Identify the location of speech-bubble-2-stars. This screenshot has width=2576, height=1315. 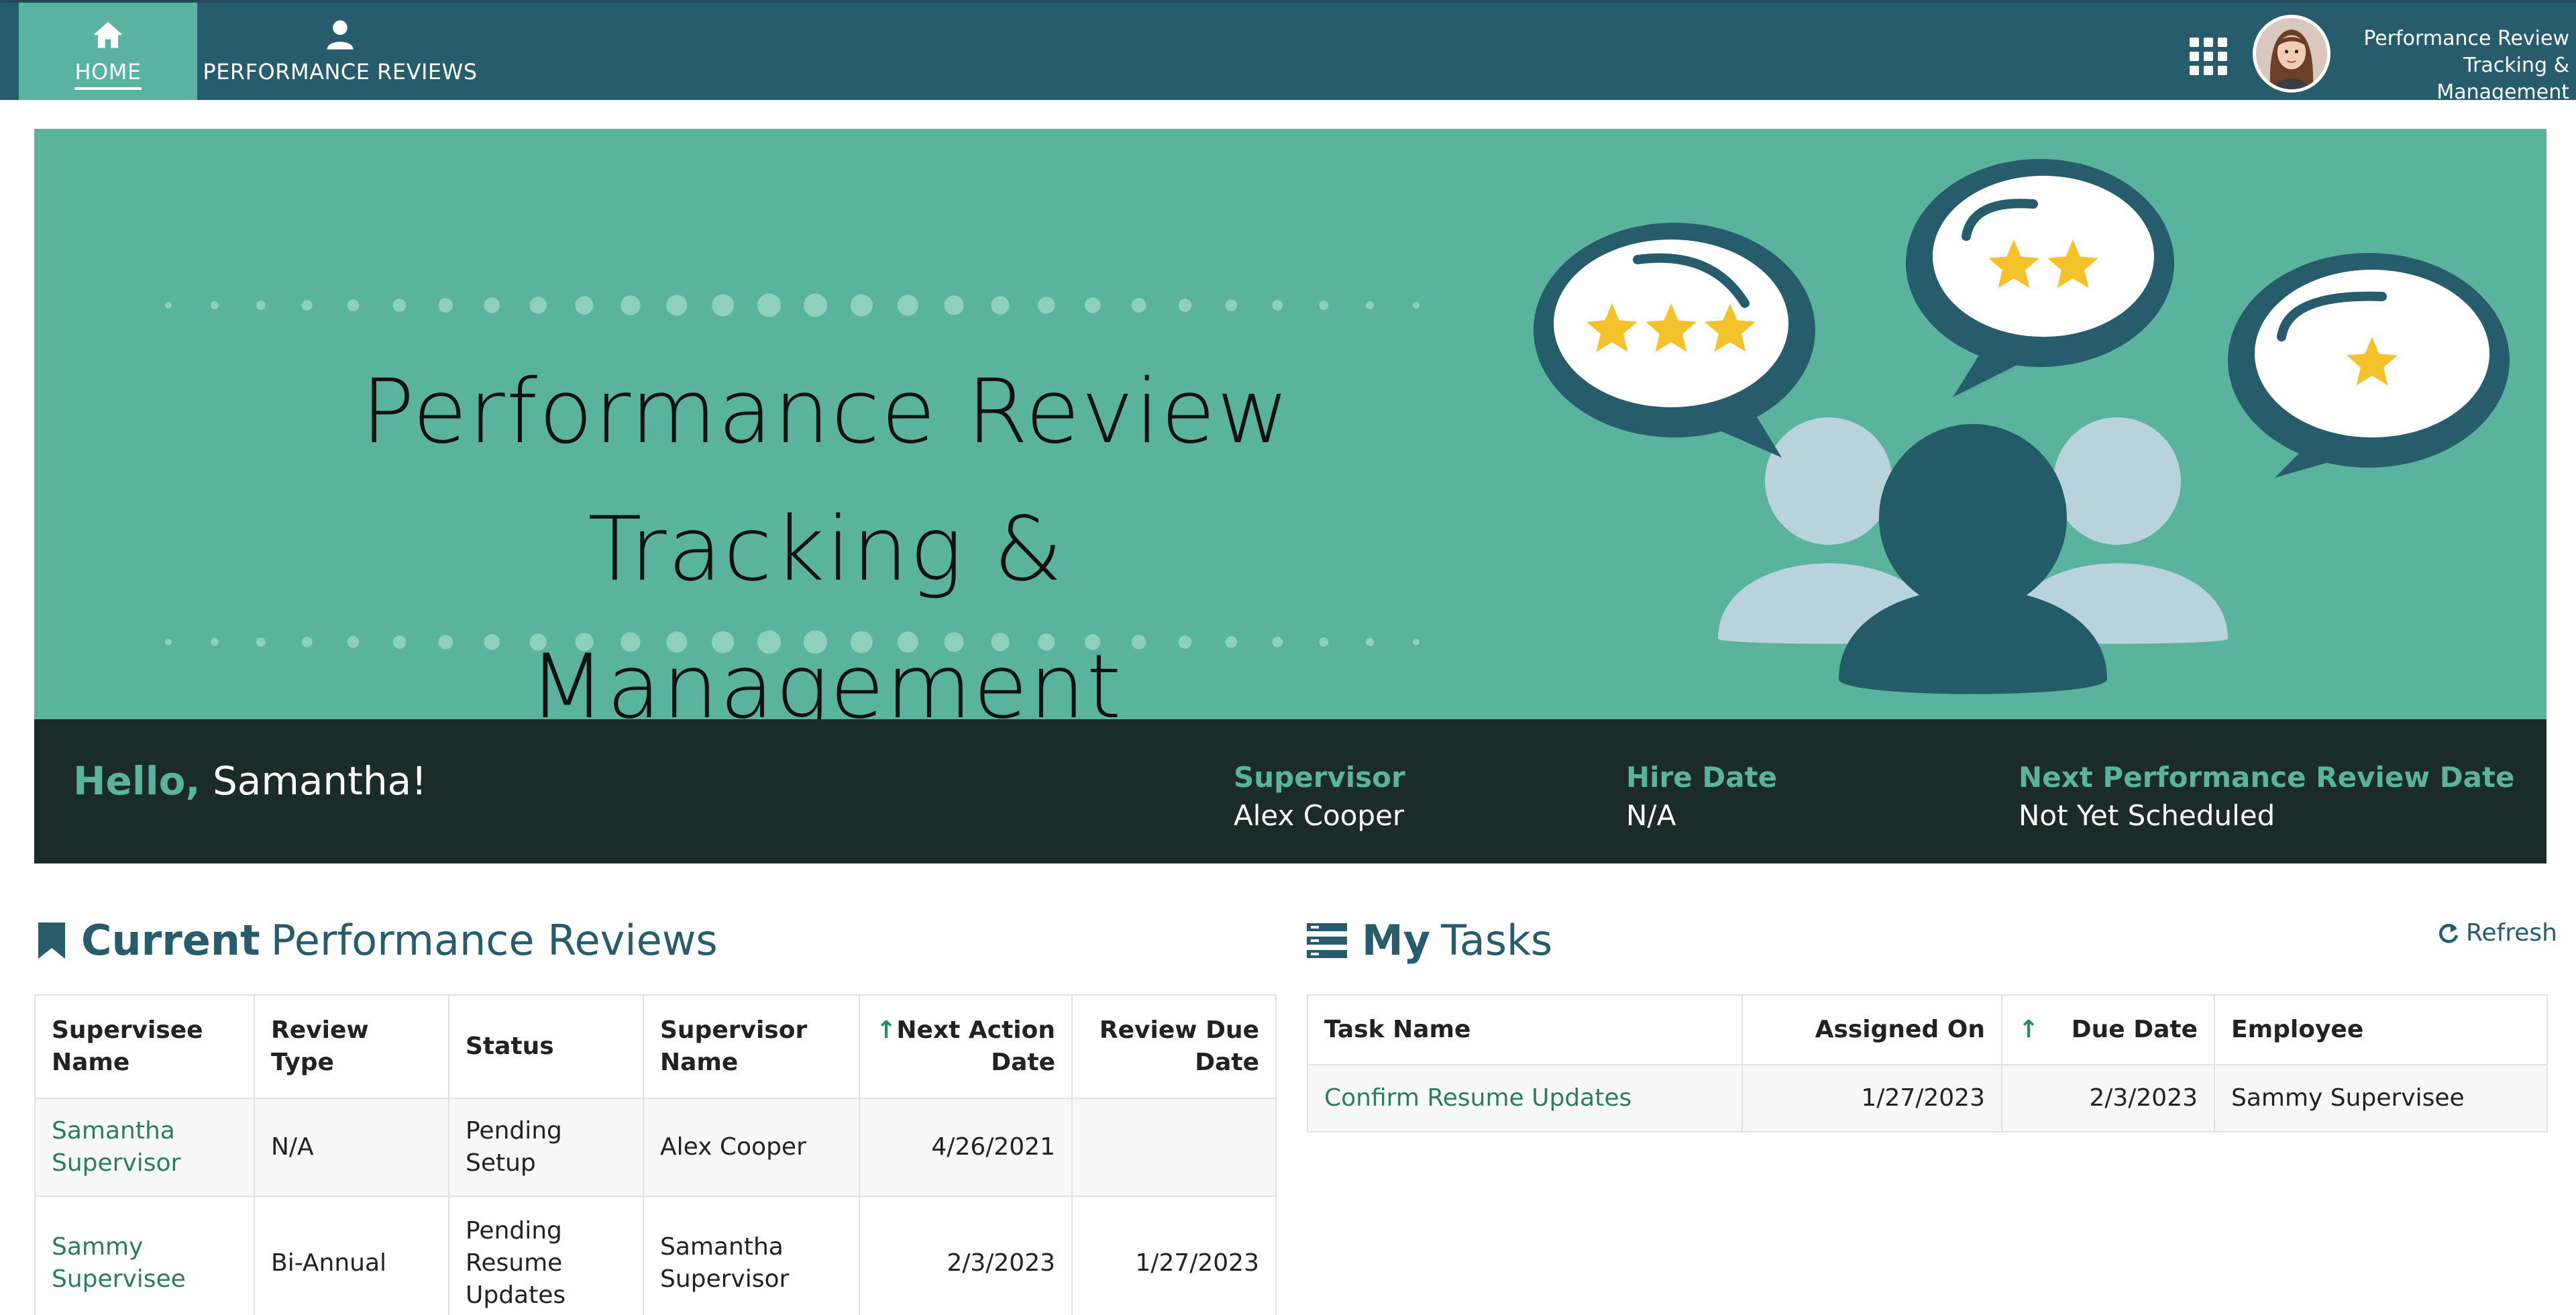
(2040, 278).